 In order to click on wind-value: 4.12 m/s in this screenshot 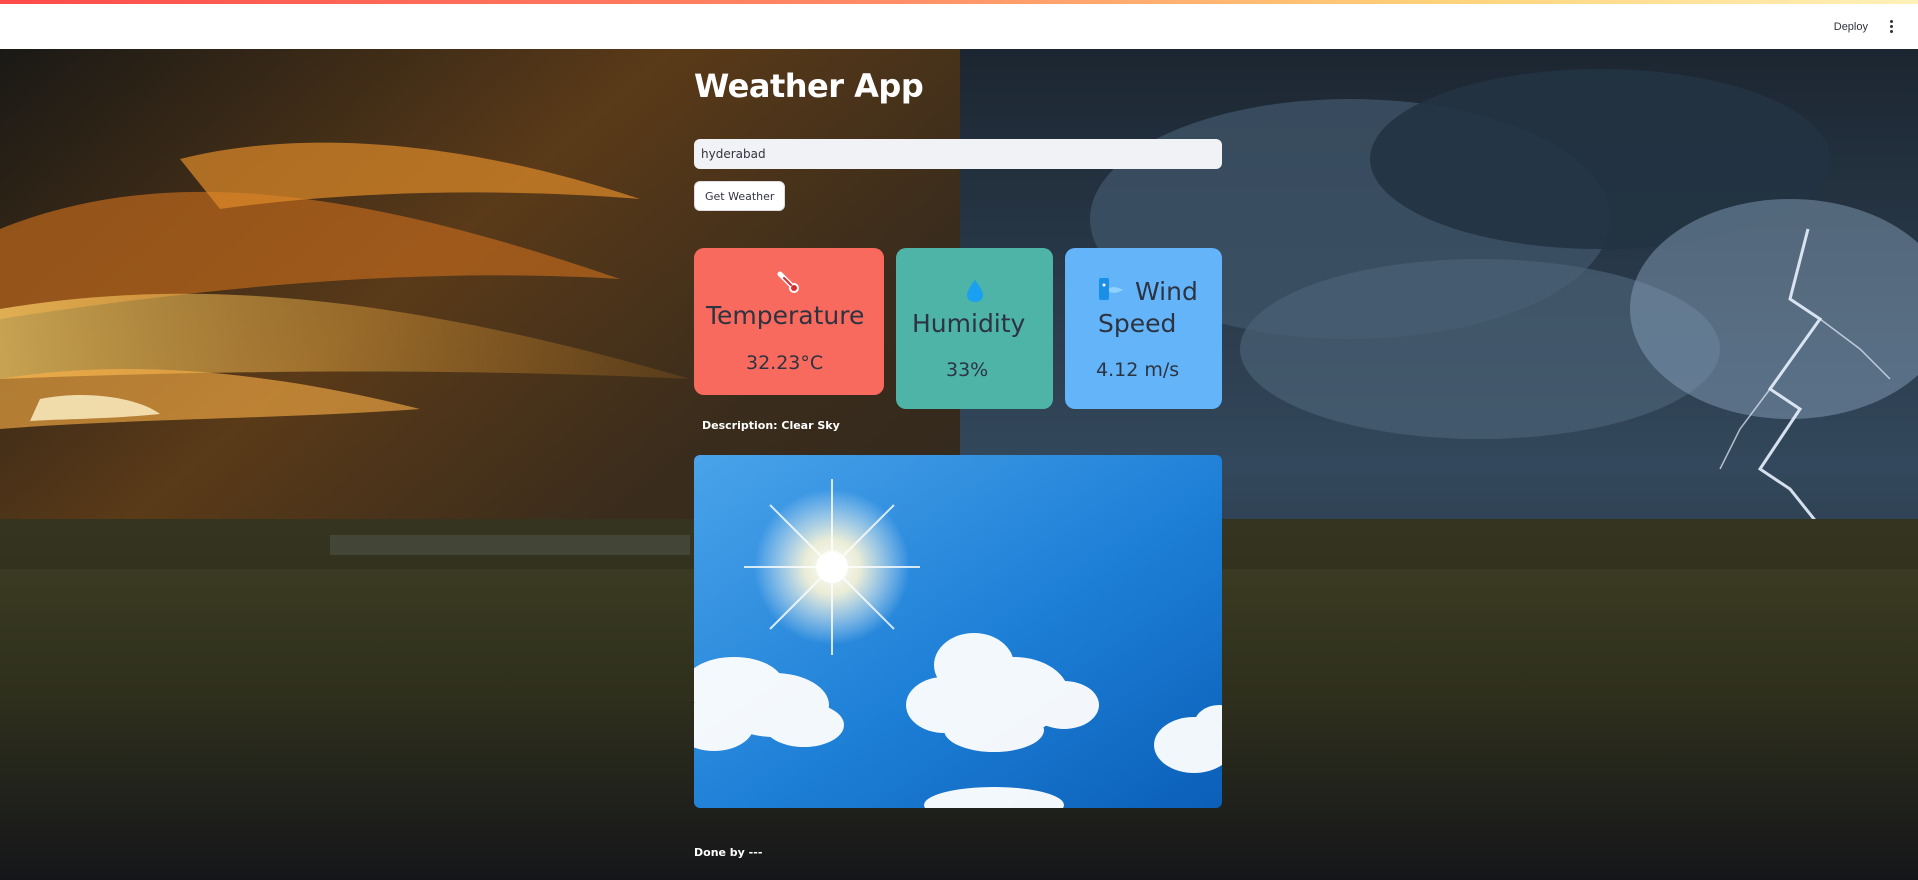, I will do `click(1138, 370)`.